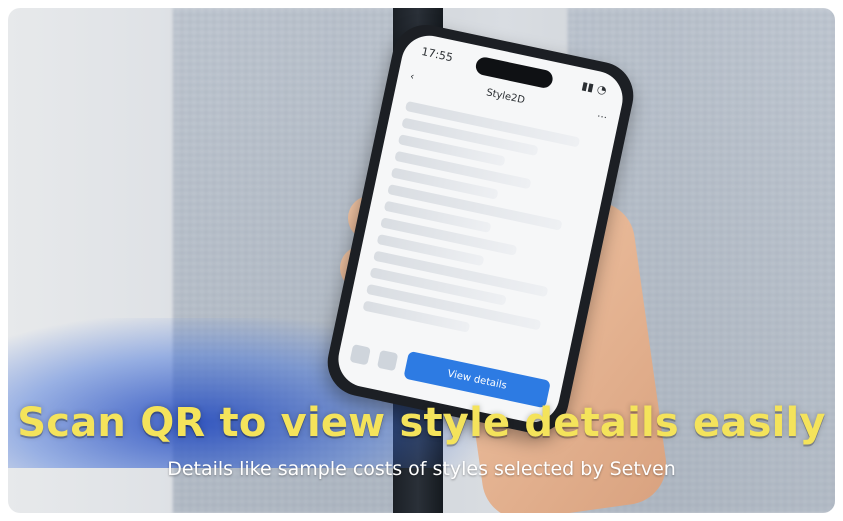 This screenshot has height=521, width=843. Describe the element at coordinates (360, 355) in the screenshot. I see `home-icon` at that location.